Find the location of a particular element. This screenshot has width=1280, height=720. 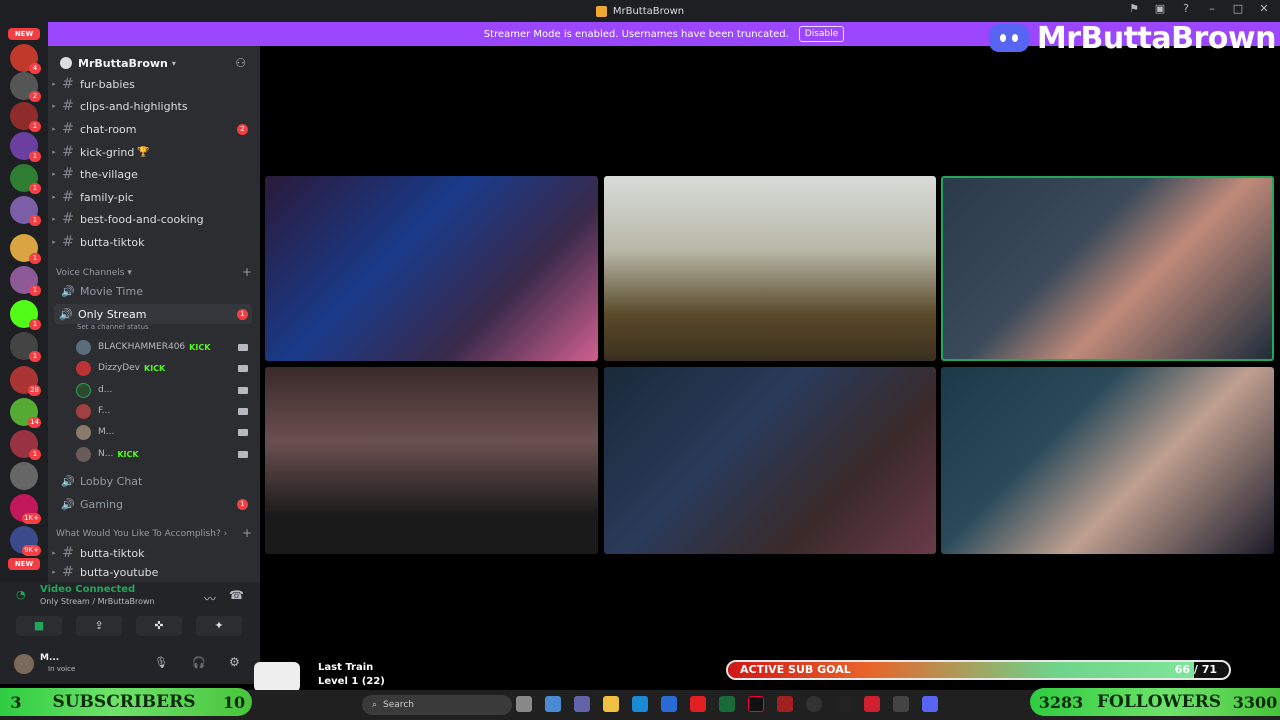

voice-channel-gaming: 🔊 Gaming 1 is located at coordinates (154, 504).